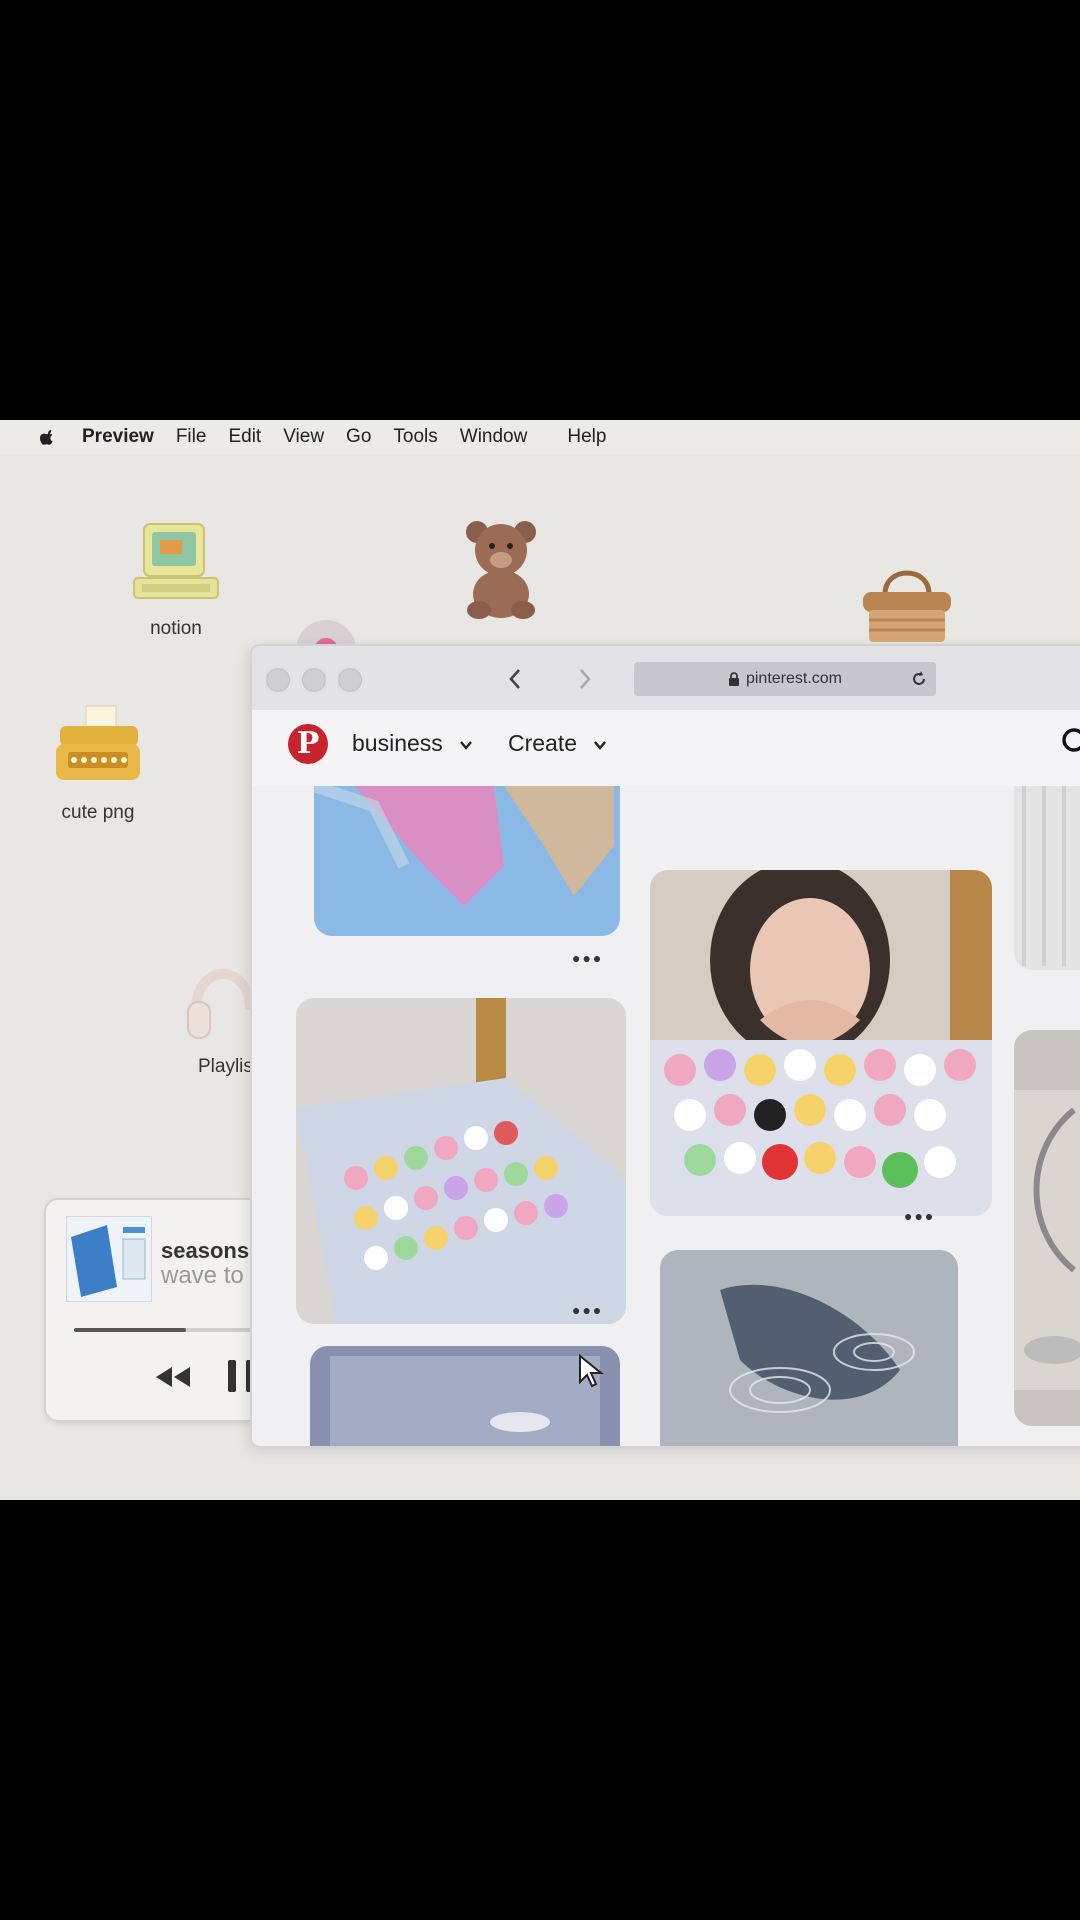 The height and width of the screenshot is (1920, 1080). What do you see at coordinates (586, 437) in the screenshot?
I see `menu-help: Help` at bounding box center [586, 437].